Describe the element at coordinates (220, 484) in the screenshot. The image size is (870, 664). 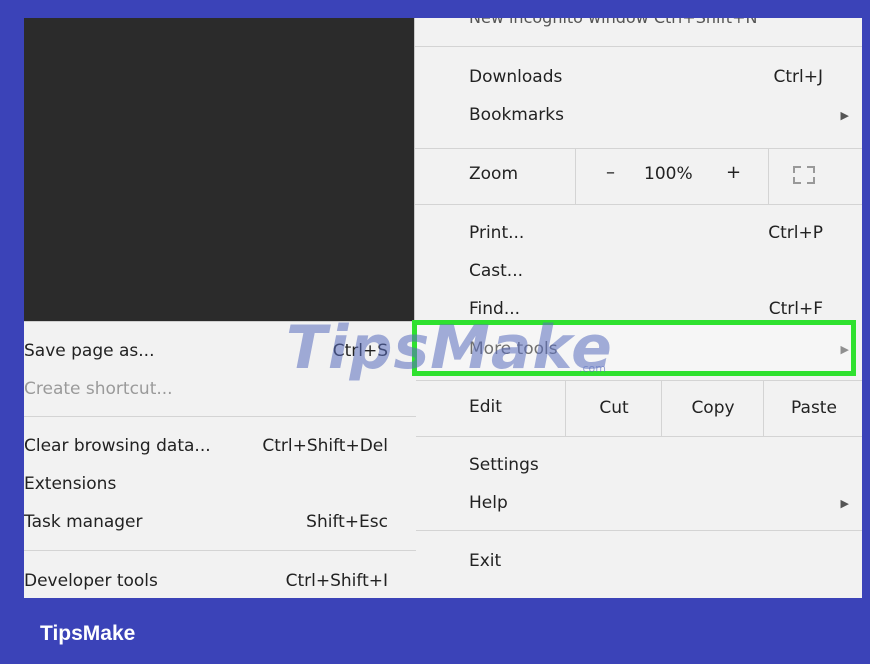
I see `submenu-item-extensions: Extensions` at that location.